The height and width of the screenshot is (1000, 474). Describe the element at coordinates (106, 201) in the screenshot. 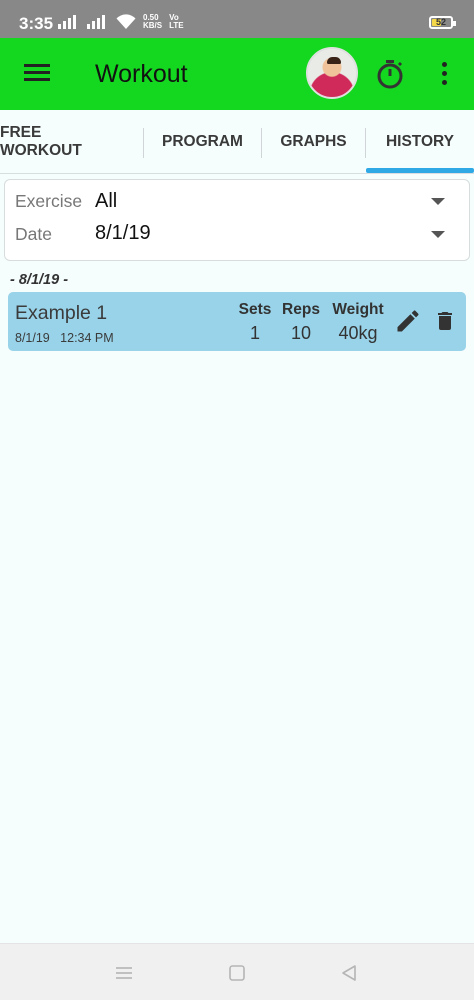

I see `exercise-select: All` at that location.